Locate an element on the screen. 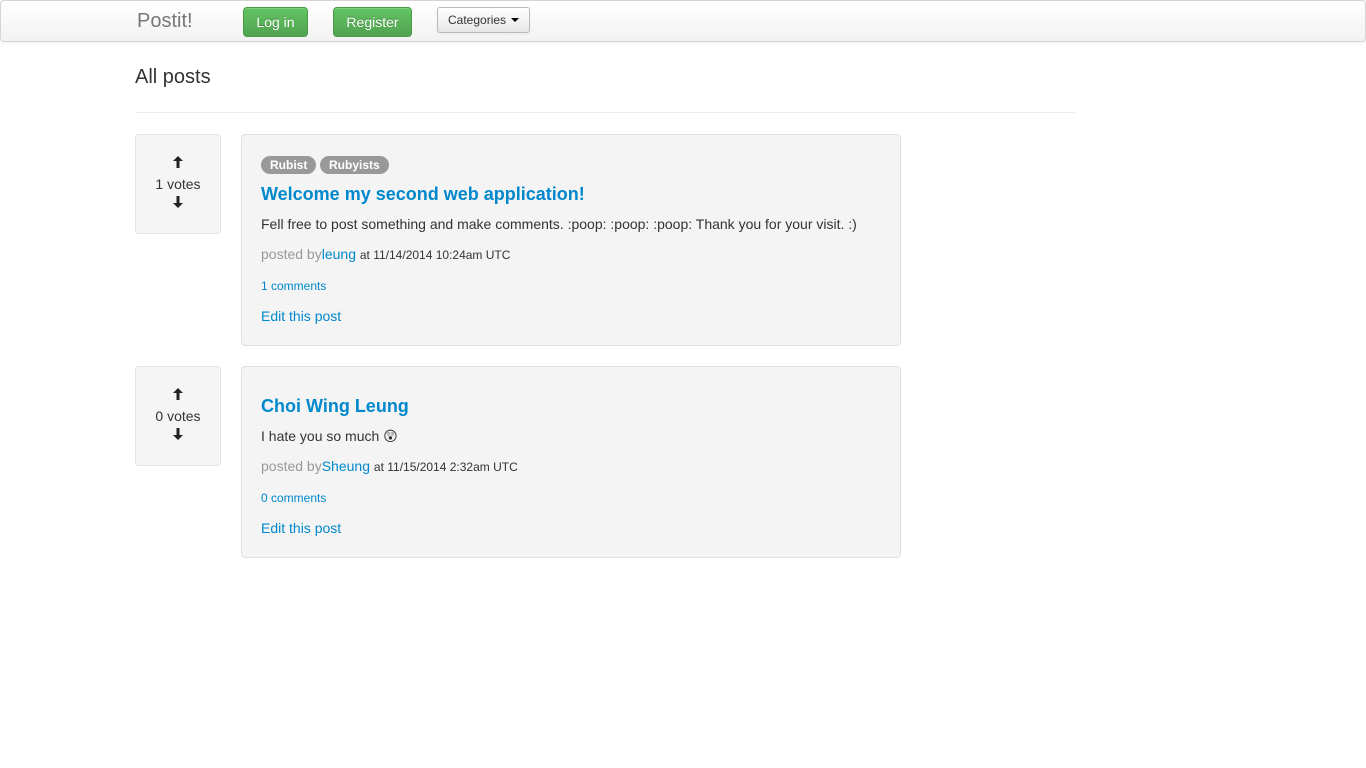 The image size is (1366, 768). brand-logo: Postit! is located at coordinates (165, 21).